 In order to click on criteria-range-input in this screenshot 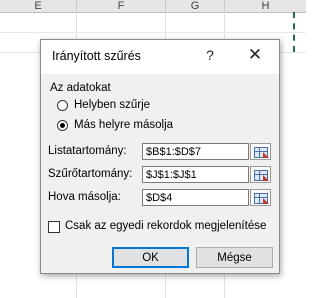, I will do `click(195, 174)`.